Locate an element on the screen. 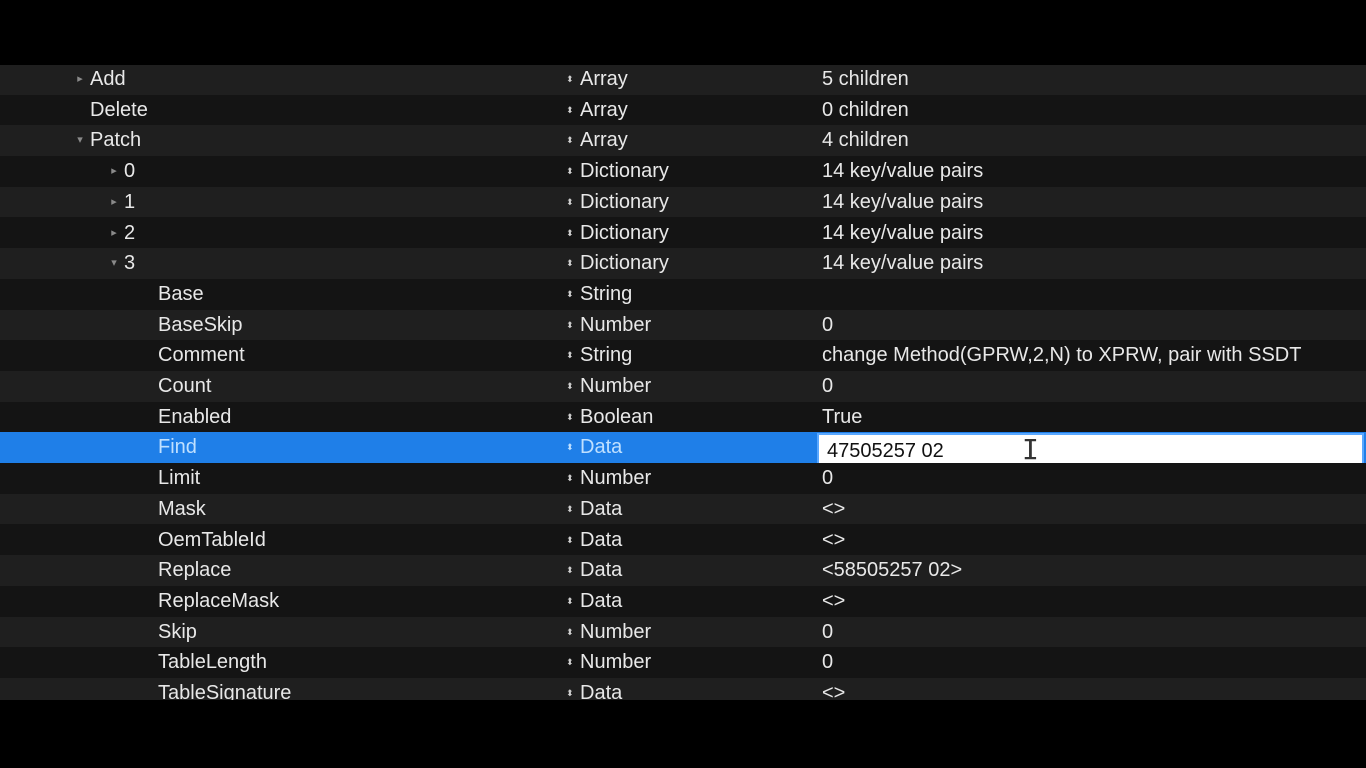 The width and height of the screenshot is (1366, 768). table-row: ▾ 3 ⬍ Dictionary 14 key/value pairs is located at coordinates (683, 263).